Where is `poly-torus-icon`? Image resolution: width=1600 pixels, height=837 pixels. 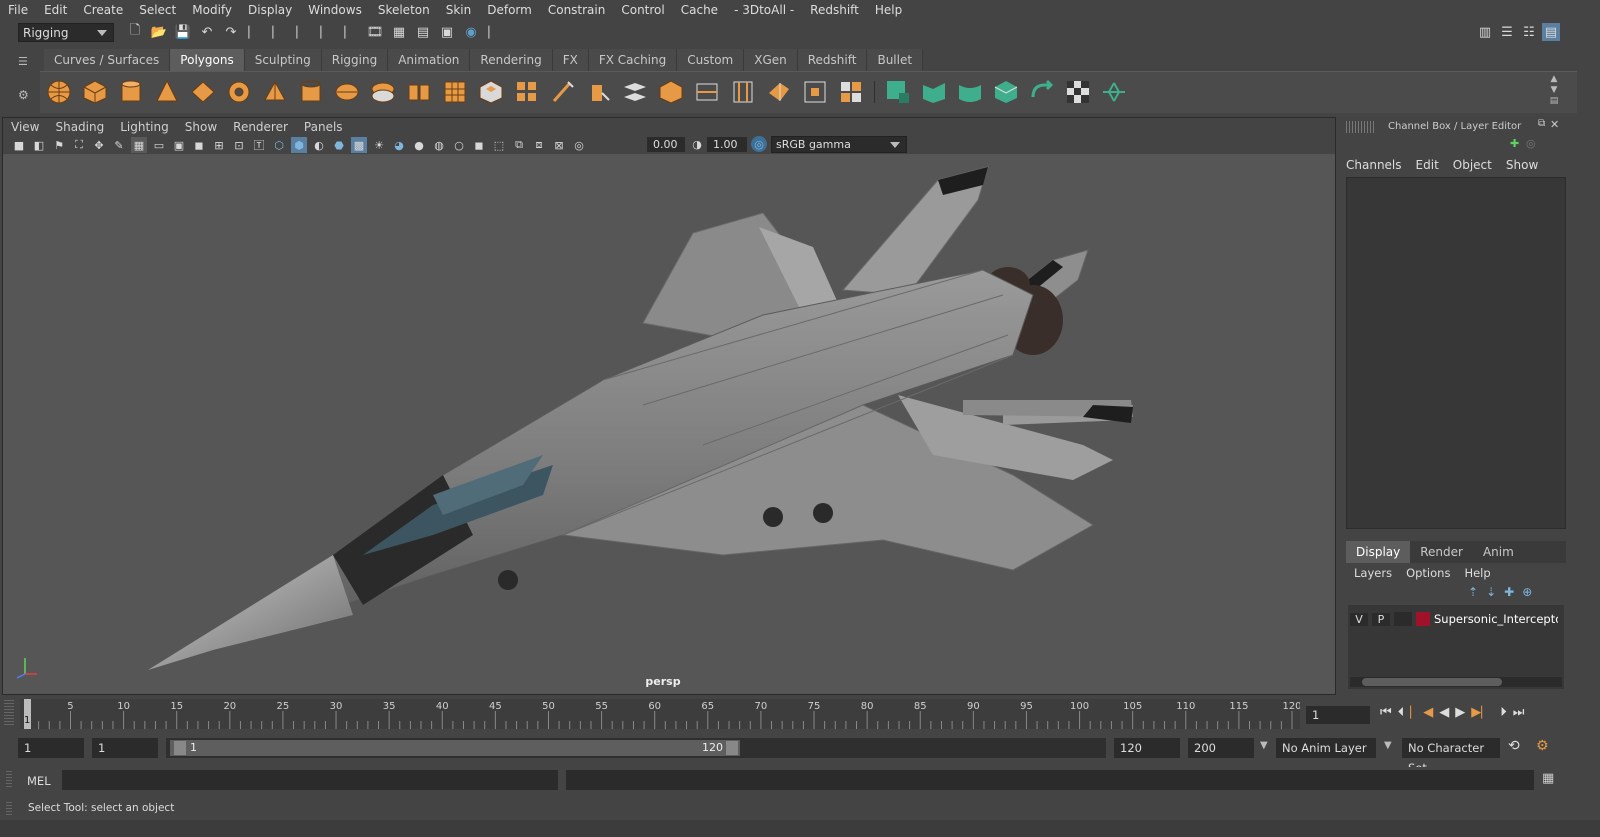 poly-torus-icon is located at coordinates (239, 92).